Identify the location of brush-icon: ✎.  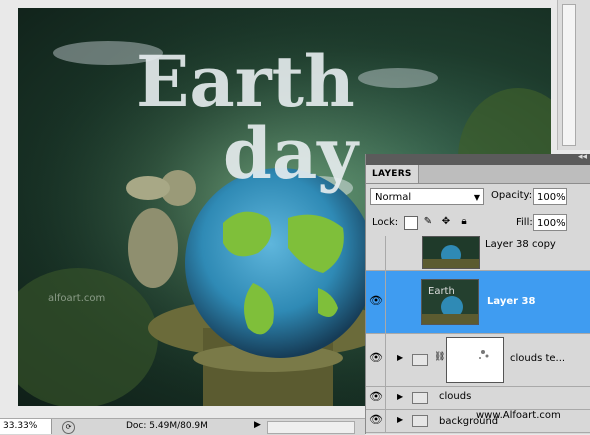
(428, 222).